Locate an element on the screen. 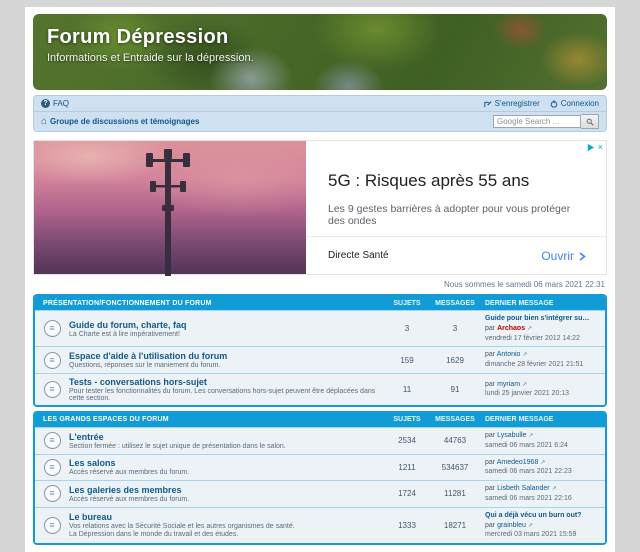 This screenshot has width=640, height=552. faq-label: FAQ is located at coordinates (61, 103).